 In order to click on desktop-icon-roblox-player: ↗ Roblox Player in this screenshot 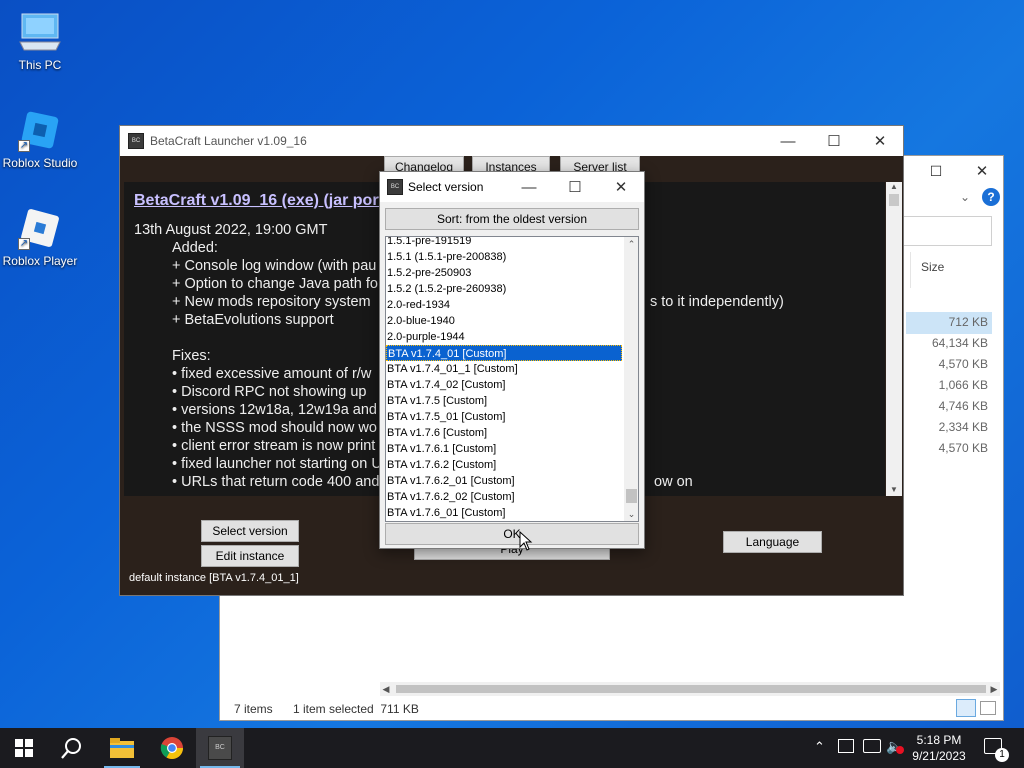, I will do `click(40, 237)`.